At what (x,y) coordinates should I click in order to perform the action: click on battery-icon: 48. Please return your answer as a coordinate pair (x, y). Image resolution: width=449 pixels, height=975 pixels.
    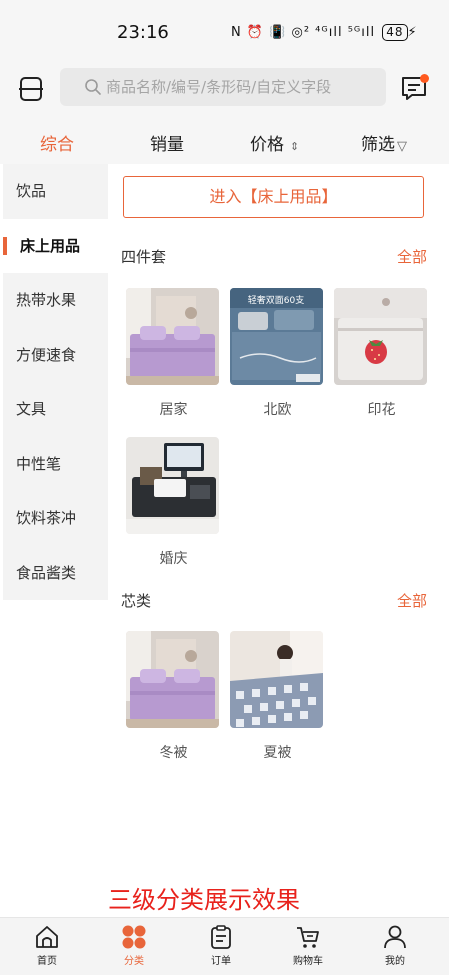
    Looking at the image, I should click on (395, 32).